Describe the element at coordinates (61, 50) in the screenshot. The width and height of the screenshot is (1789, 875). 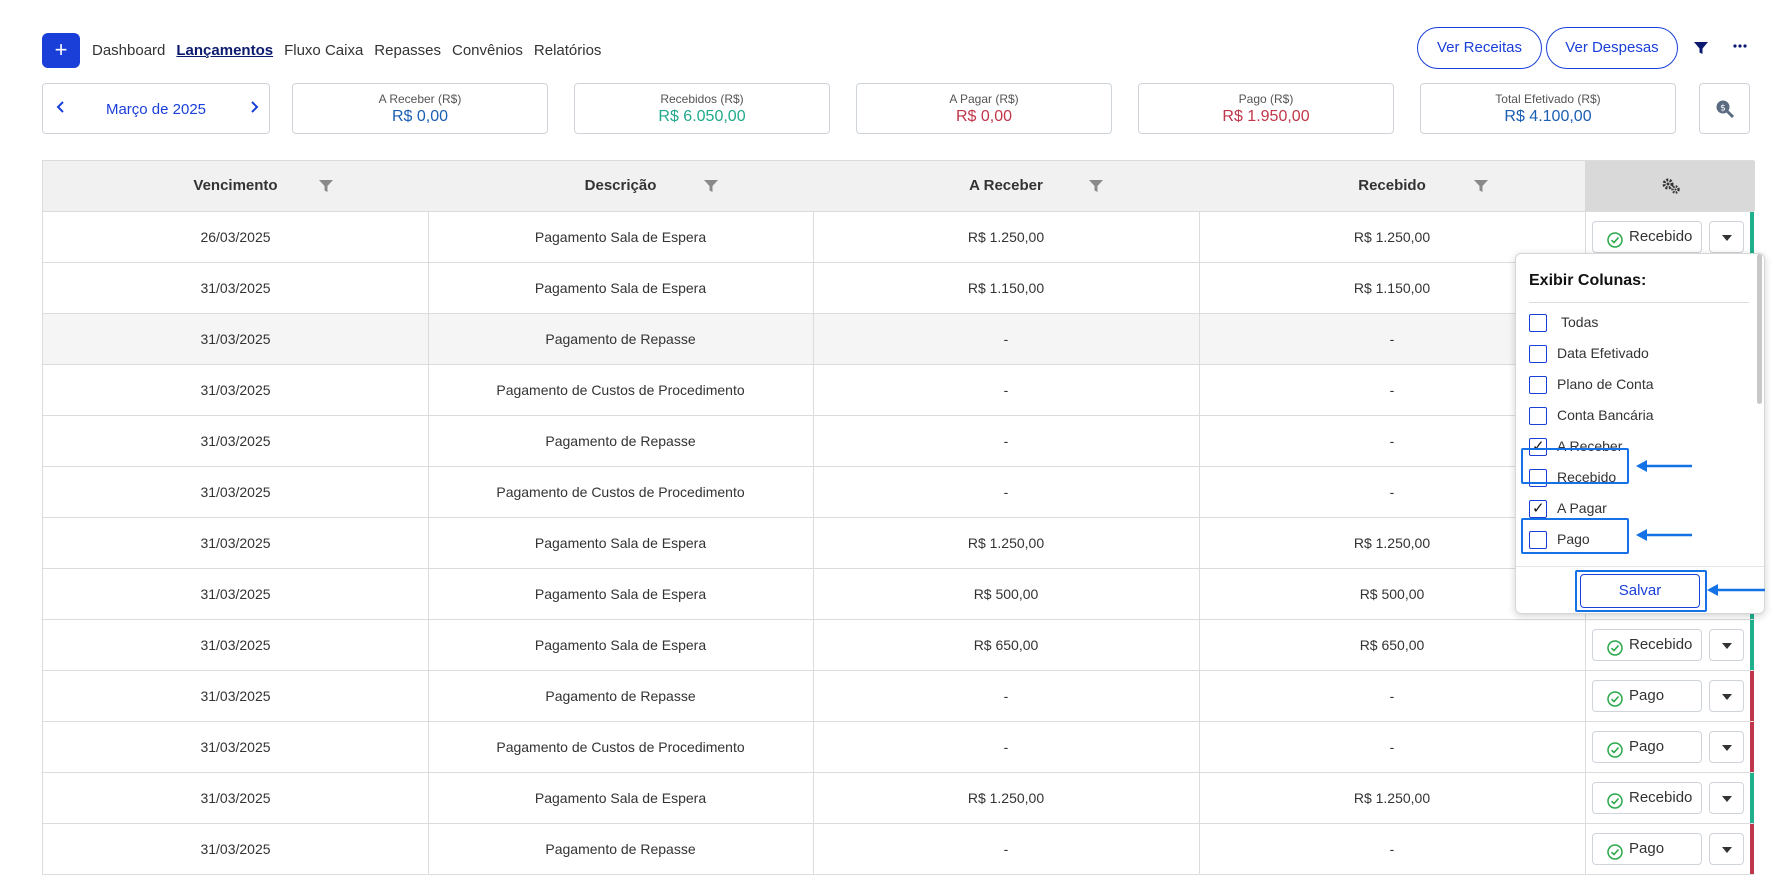
I see `add-button: +` at that location.